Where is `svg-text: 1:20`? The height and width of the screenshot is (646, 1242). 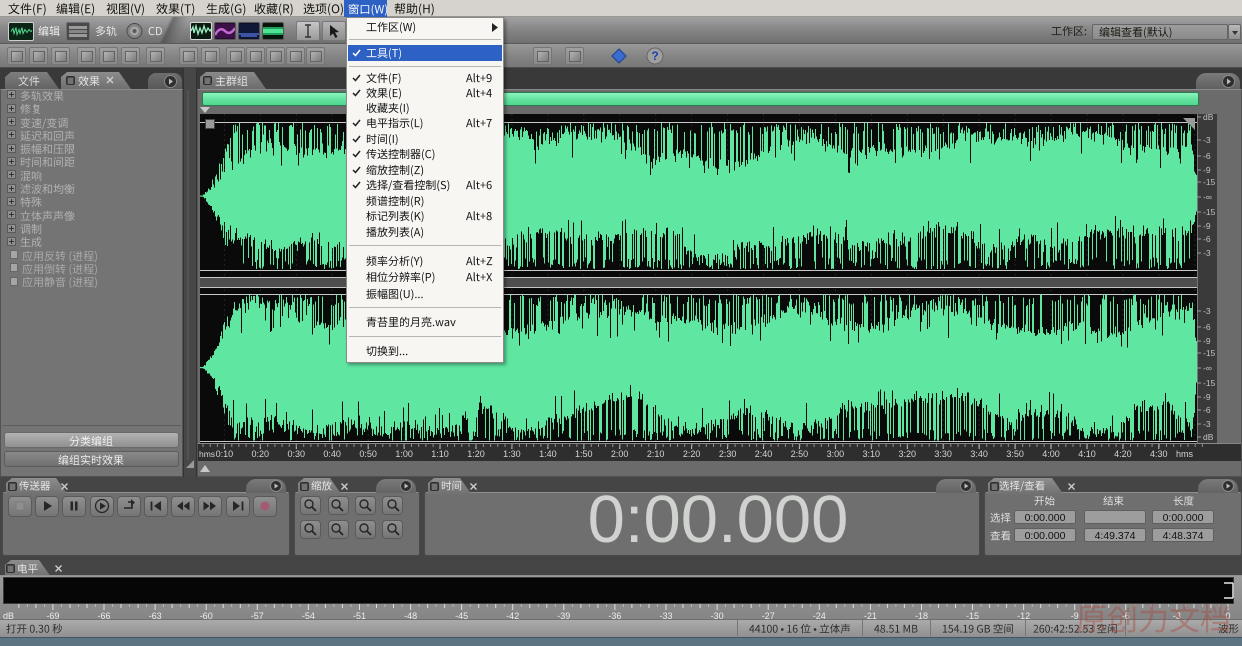 svg-text: 1:20 is located at coordinates (476, 454).